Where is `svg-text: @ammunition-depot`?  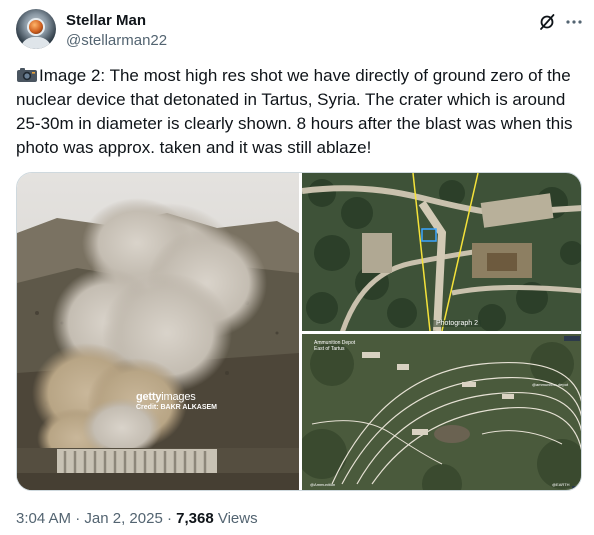 svg-text: @ammunition-depot is located at coordinates (550, 384).